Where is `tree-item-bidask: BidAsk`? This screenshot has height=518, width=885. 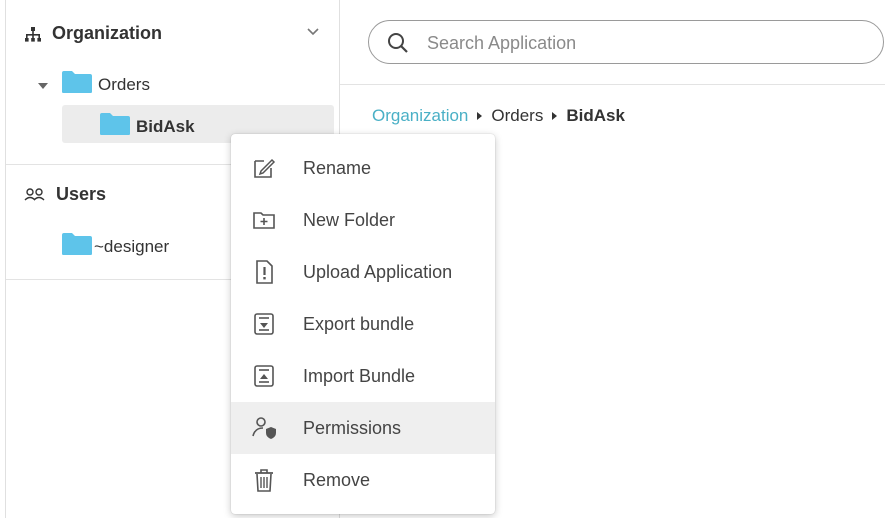 tree-item-bidask: BidAsk is located at coordinates (147, 126).